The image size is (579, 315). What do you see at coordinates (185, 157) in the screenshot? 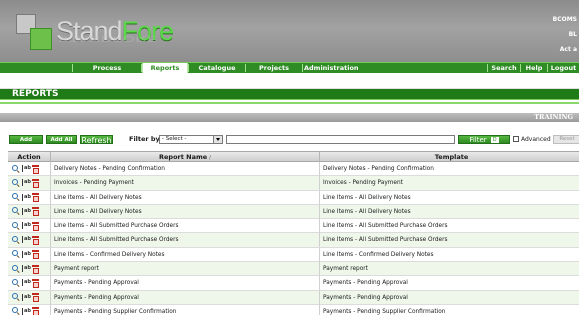
I see `column-header-report-name: Report Name /` at bounding box center [185, 157].